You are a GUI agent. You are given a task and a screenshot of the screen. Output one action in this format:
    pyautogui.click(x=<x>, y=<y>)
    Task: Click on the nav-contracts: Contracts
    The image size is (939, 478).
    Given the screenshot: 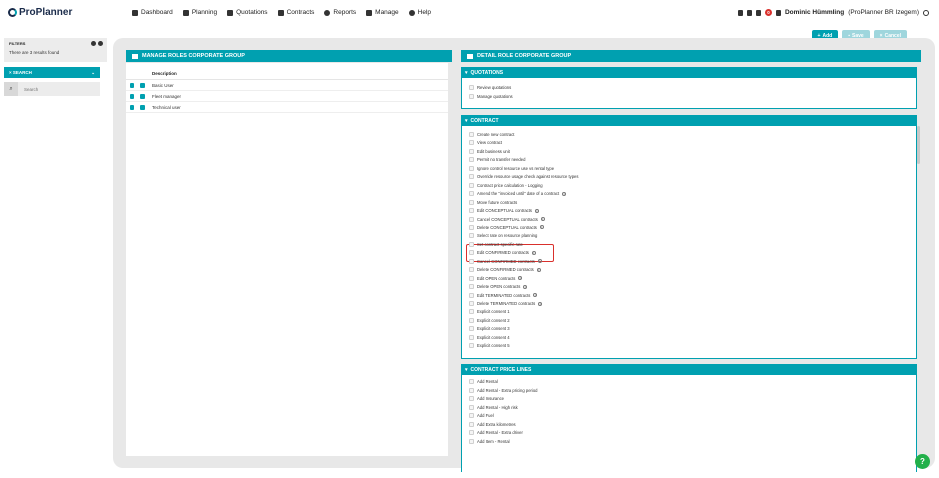 What is the action you would take?
    pyautogui.click(x=295, y=12)
    